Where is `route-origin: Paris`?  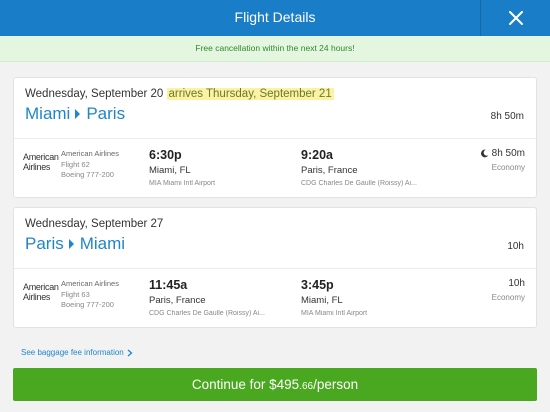 route-origin: Paris is located at coordinates (44, 243).